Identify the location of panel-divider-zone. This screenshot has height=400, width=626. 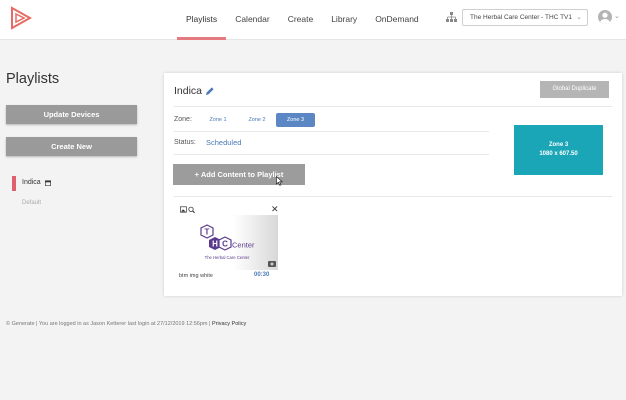
(331, 131).